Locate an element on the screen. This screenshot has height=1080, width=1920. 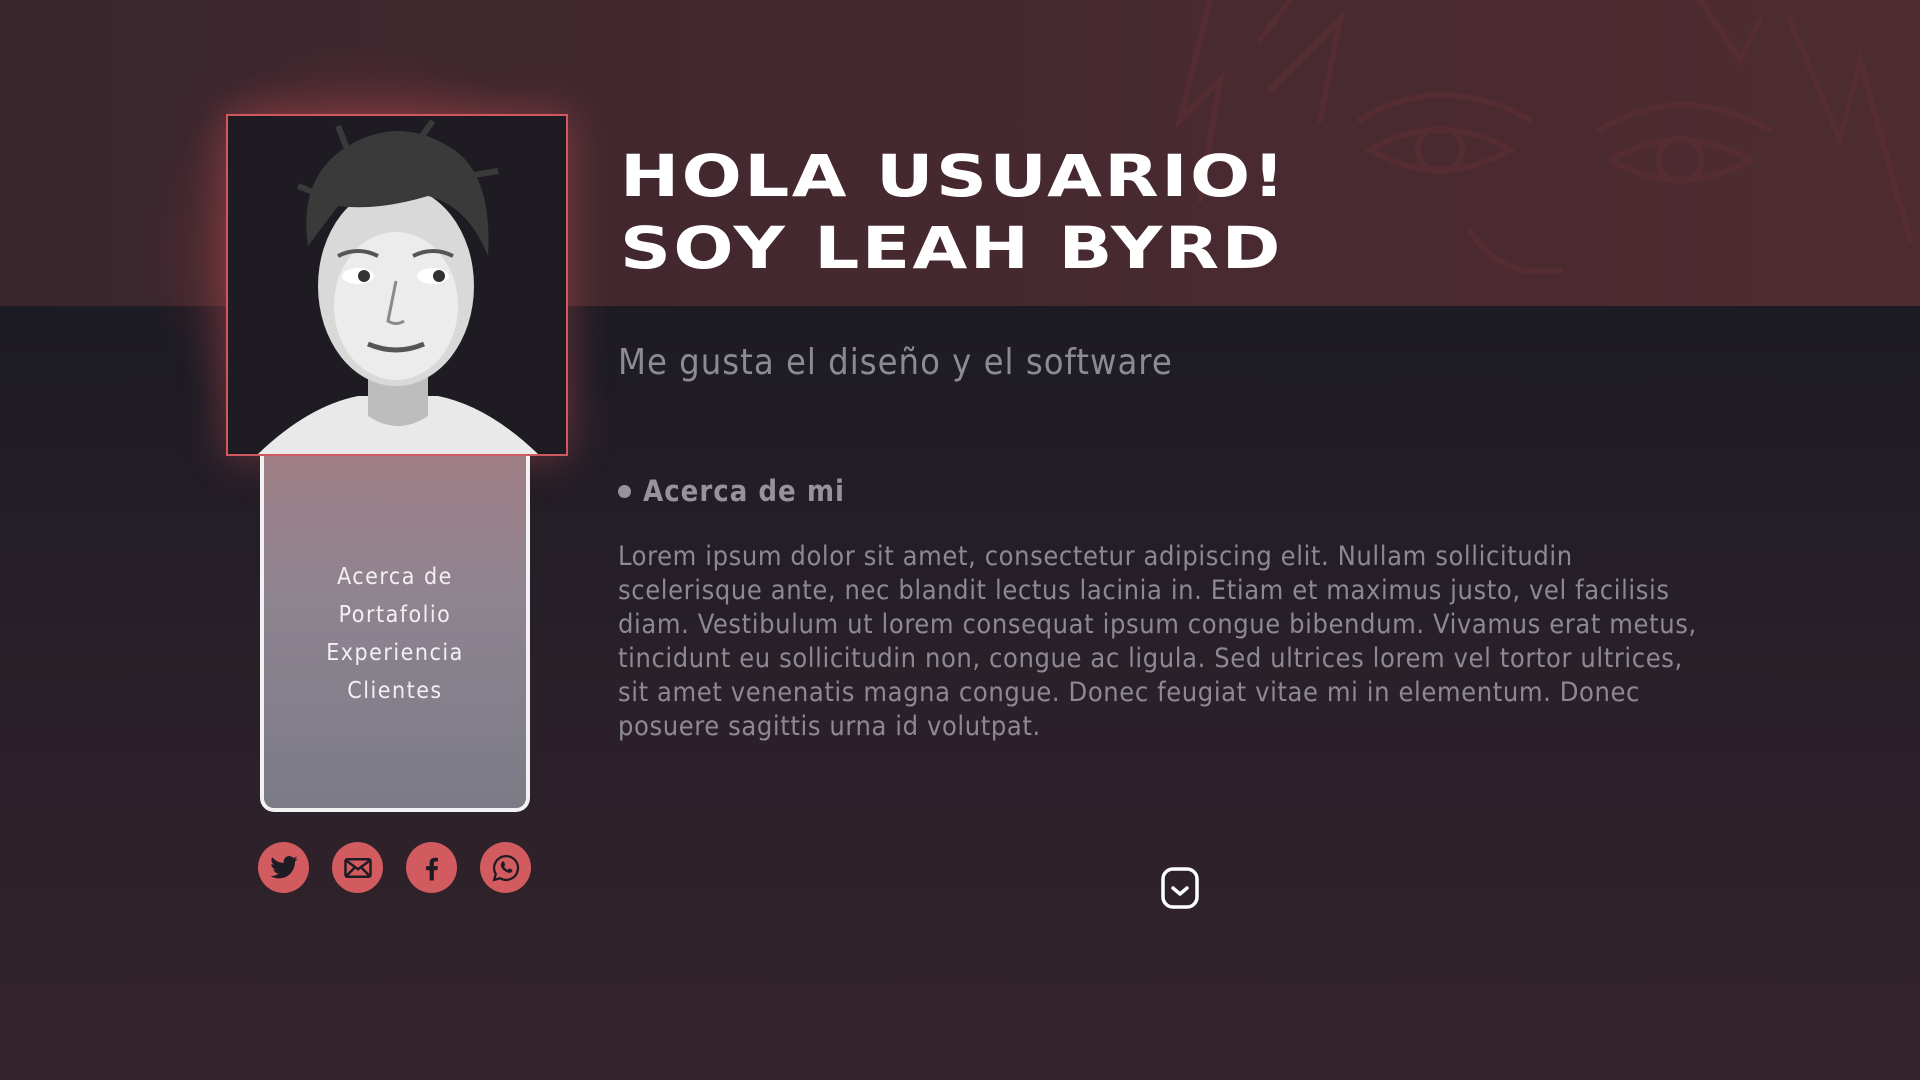
facebook-button is located at coordinates (431, 867).